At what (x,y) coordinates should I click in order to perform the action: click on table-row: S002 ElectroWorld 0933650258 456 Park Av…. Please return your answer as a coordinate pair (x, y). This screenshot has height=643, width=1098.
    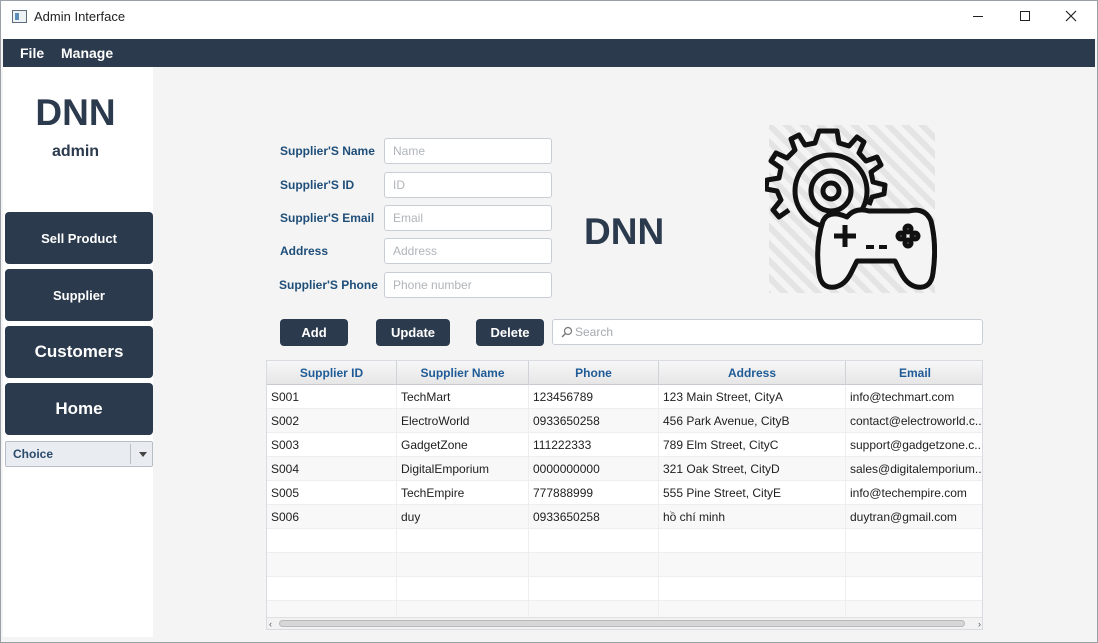
    Looking at the image, I should click on (624, 421).